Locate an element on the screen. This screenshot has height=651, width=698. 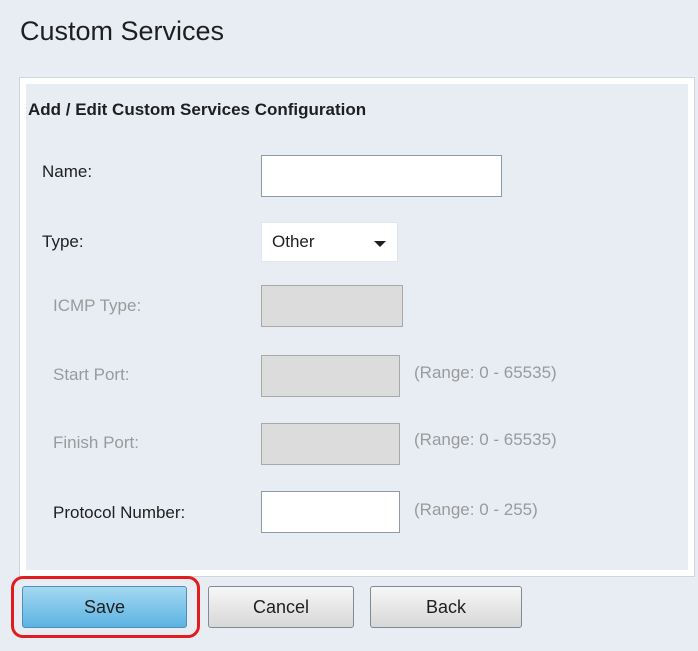
start-port-range: (Range: 0 - 65535) is located at coordinates (485, 372).